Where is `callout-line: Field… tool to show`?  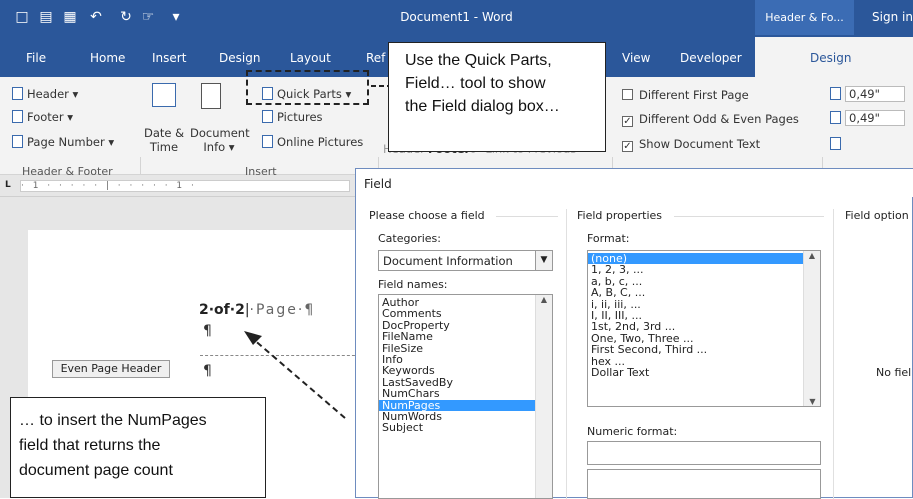 callout-line: Field… tool to show is located at coordinates (475, 83).